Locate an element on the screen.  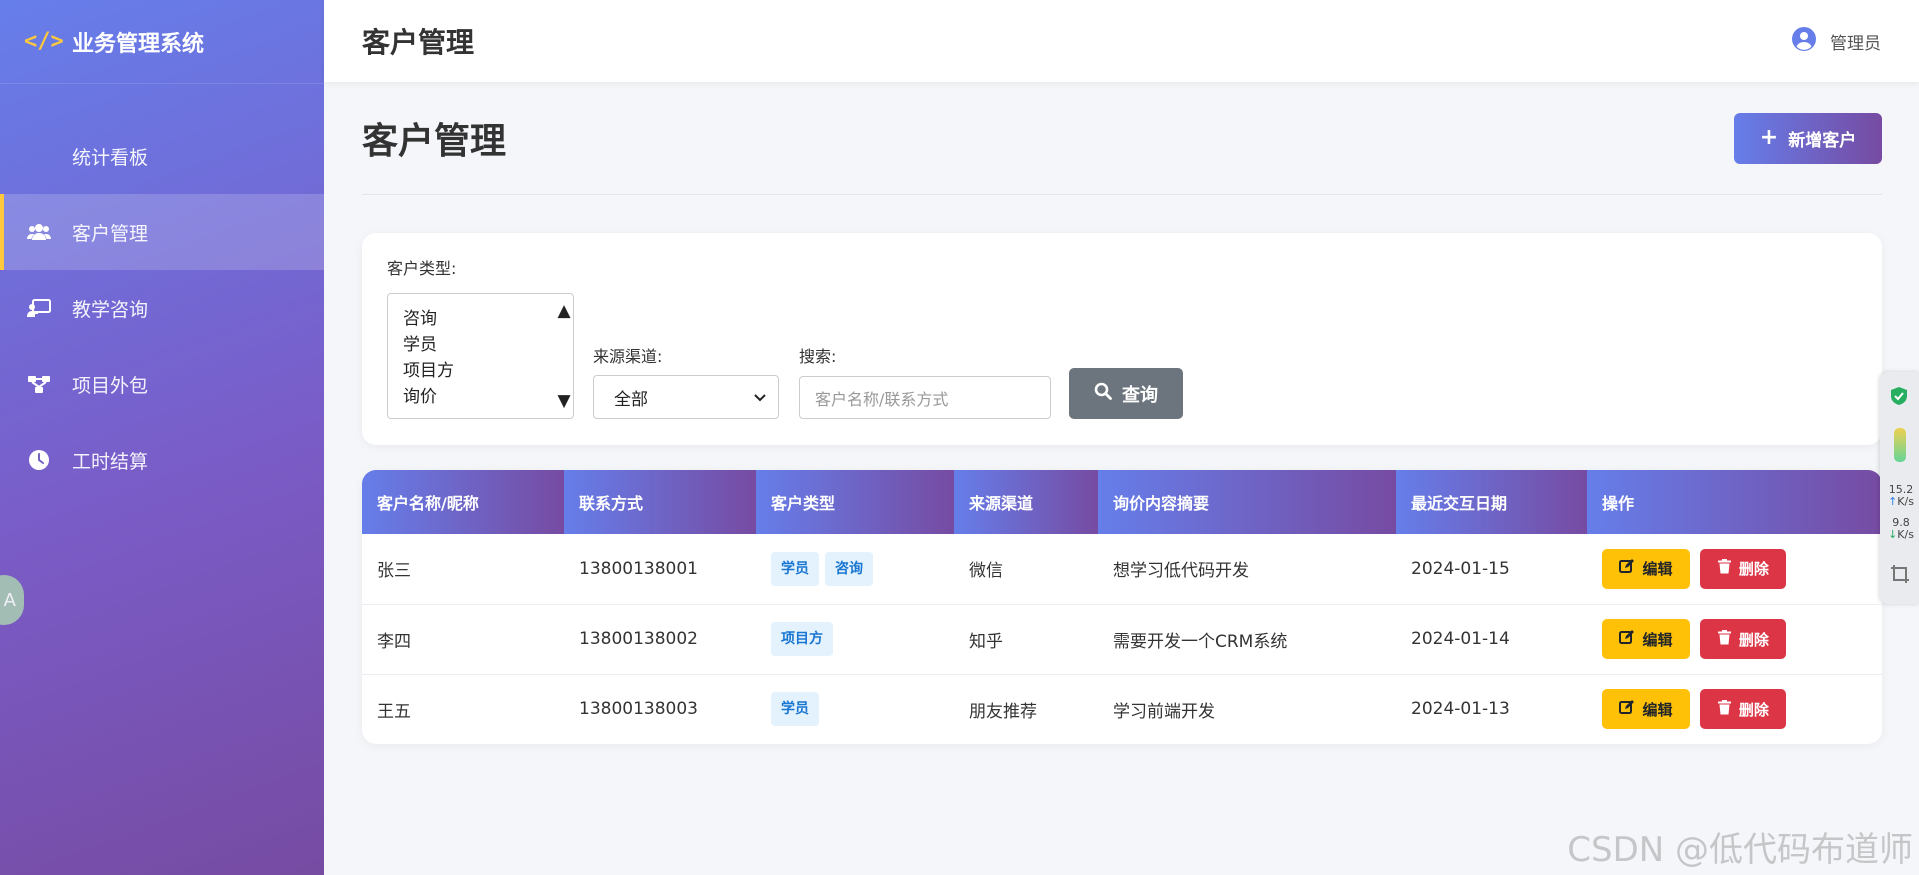
users-icon is located at coordinates (39, 232).